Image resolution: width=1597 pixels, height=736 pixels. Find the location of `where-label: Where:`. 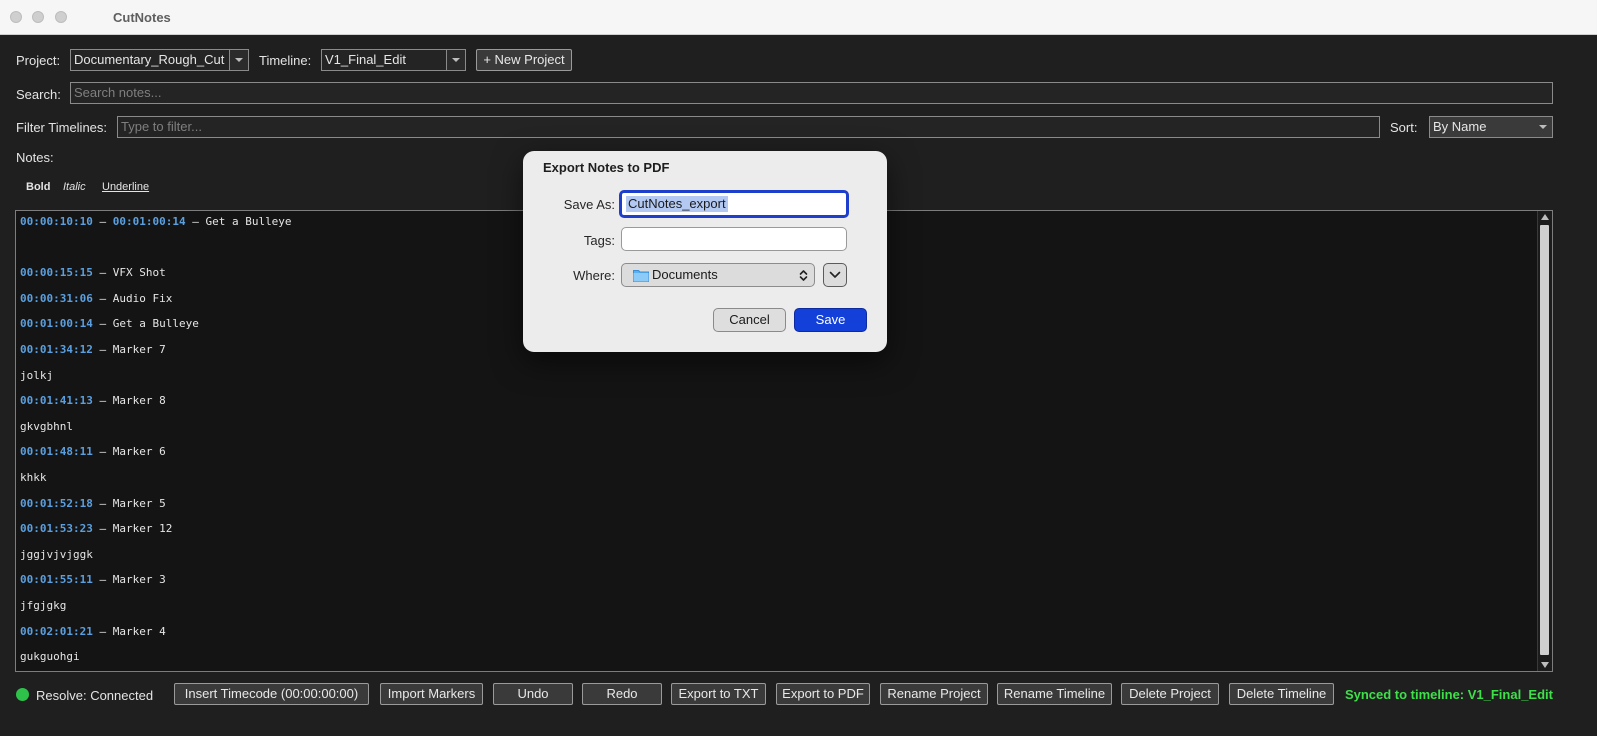

where-label: Where: is located at coordinates (594, 275).